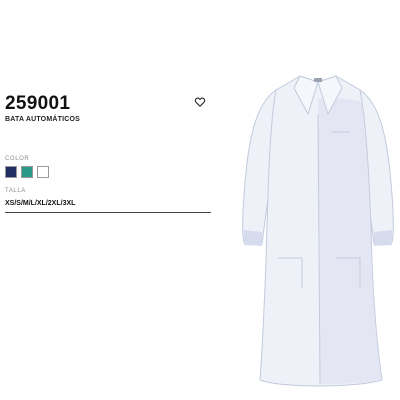  Describe the element at coordinates (383, 238) in the screenshot. I see `right-cuff` at that location.